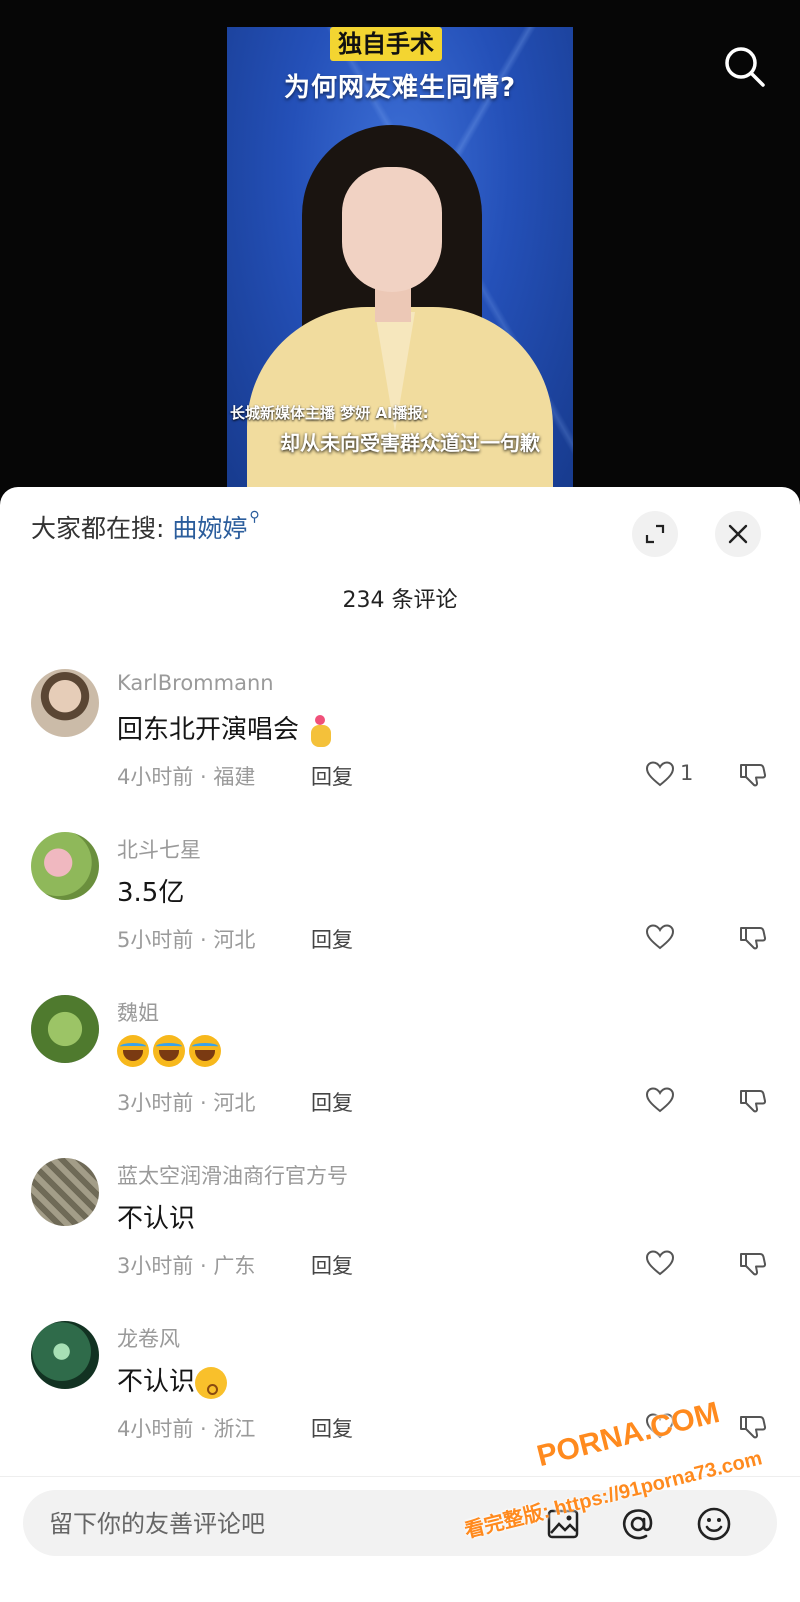 This screenshot has width=800, height=1602. Describe the element at coordinates (151, 893) in the screenshot. I see `comment-text: 3.5亿` at that location.